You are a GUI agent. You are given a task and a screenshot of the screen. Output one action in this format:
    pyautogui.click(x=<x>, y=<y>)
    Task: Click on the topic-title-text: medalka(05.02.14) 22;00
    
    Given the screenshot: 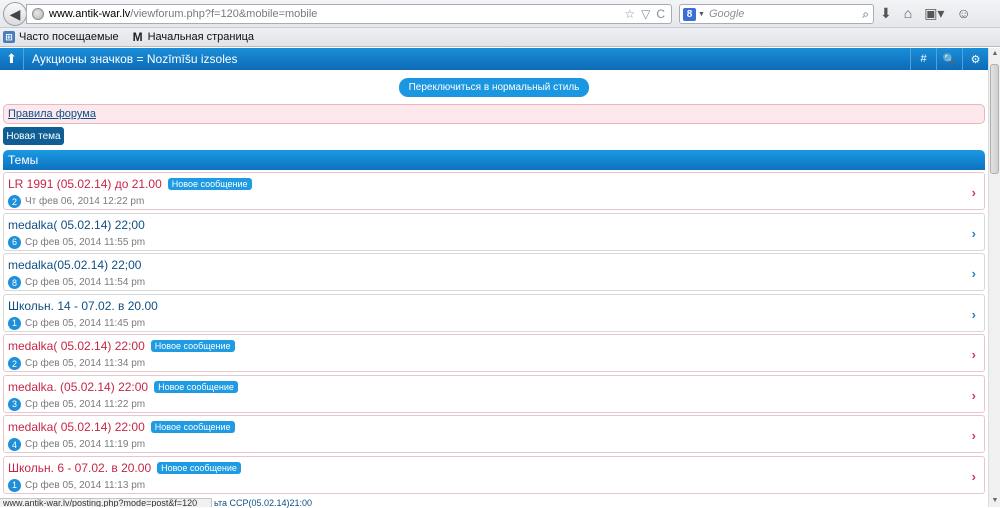 What is the action you would take?
    pyautogui.click(x=74, y=265)
    